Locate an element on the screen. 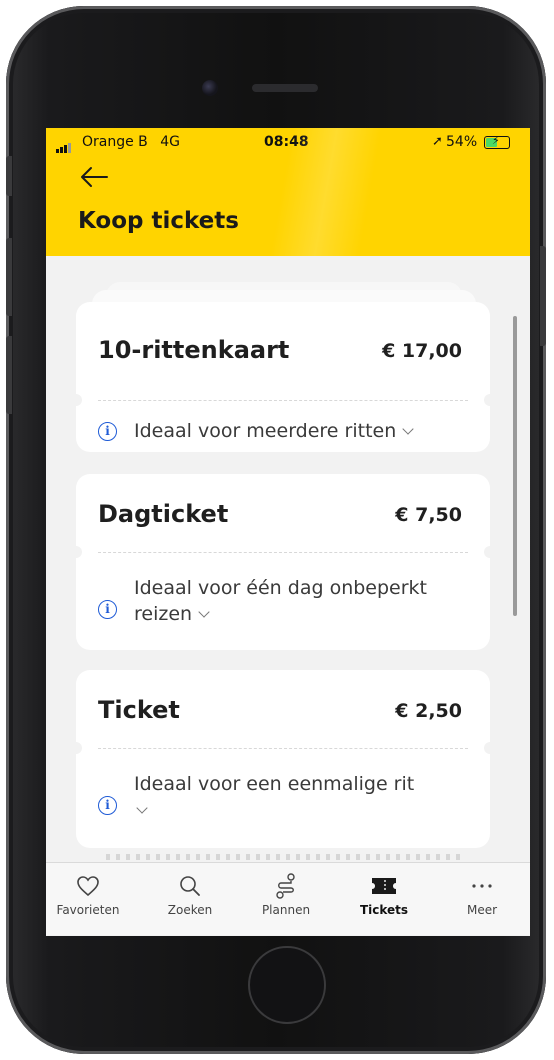 The image size is (554, 1060). volume-up-button is located at coordinates (9, 277).